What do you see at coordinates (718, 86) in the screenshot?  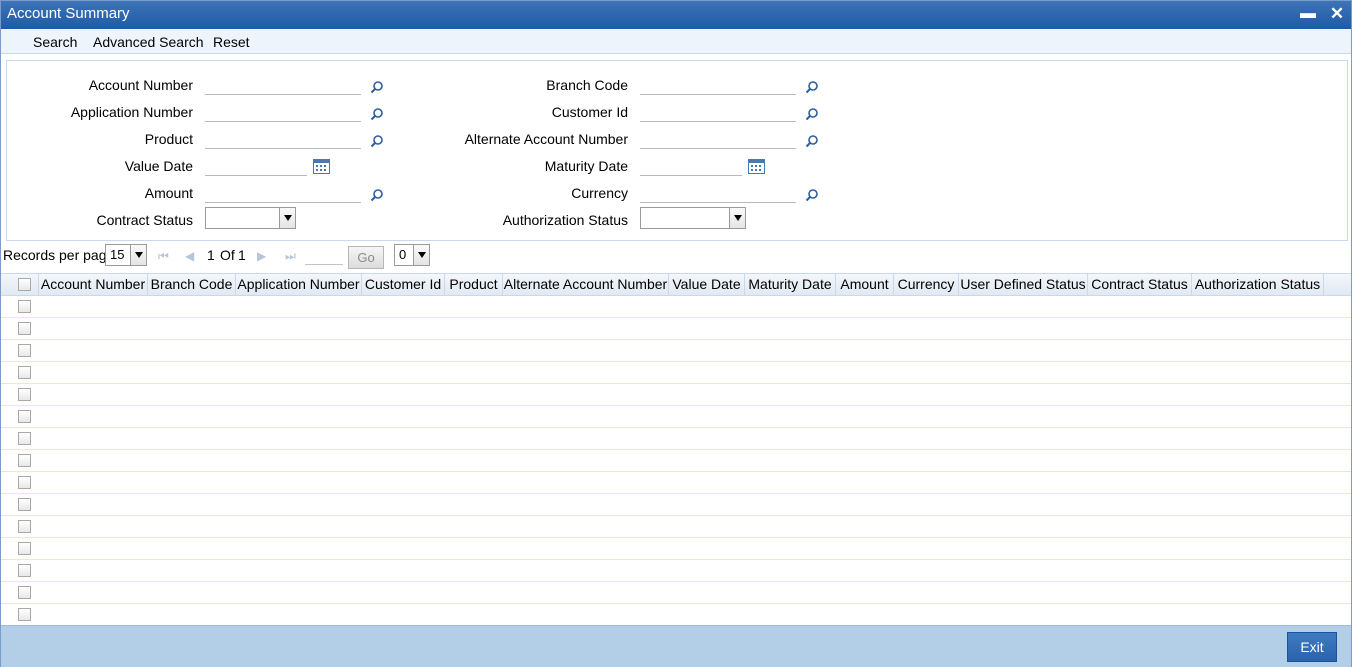 I see `branch-code-input` at bounding box center [718, 86].